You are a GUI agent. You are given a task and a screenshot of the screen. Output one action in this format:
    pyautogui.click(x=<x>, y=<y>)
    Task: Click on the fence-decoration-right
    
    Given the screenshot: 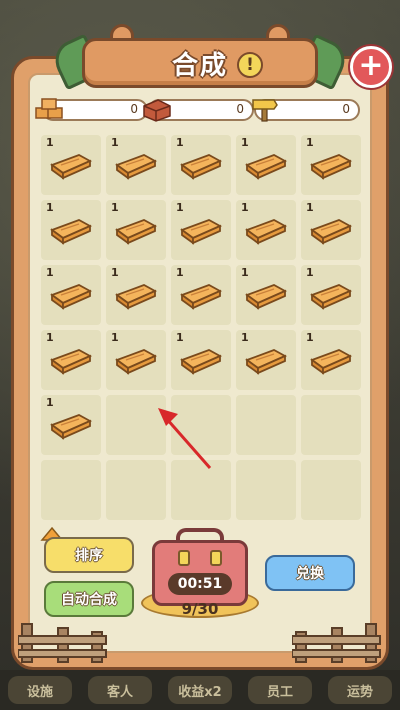 What is the action you would take?
    pyautogui.click(x=336, y=643)
    